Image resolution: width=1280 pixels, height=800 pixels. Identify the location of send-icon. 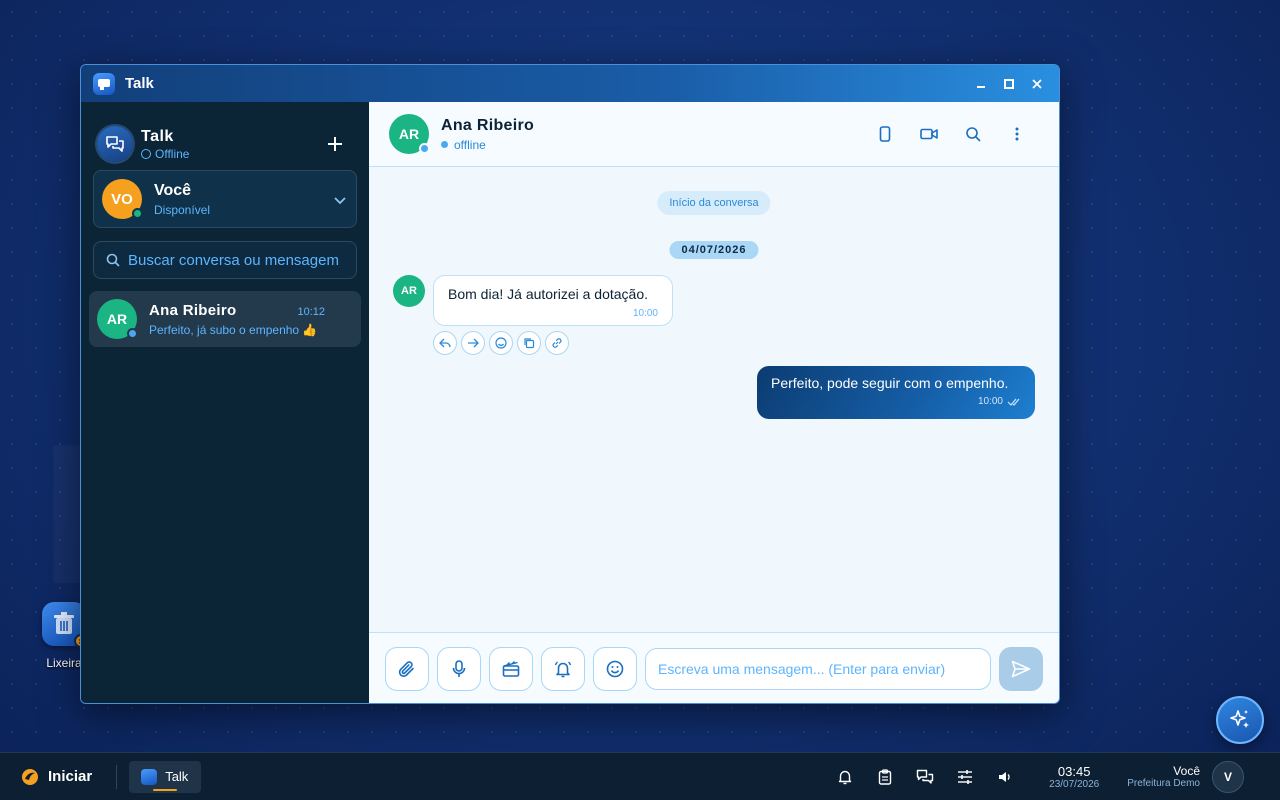
(1021, 668).